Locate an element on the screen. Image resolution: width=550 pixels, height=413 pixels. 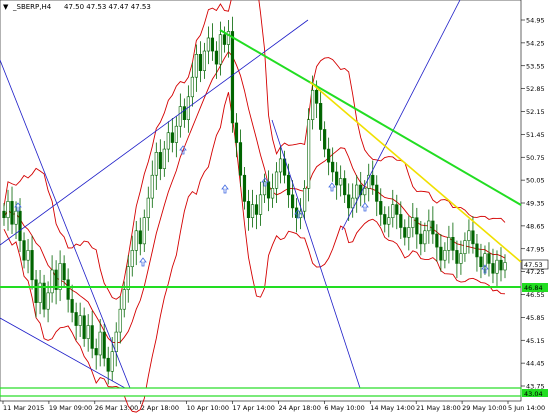
price-tick-label: 45.85 is located at coordinates (535, 318).